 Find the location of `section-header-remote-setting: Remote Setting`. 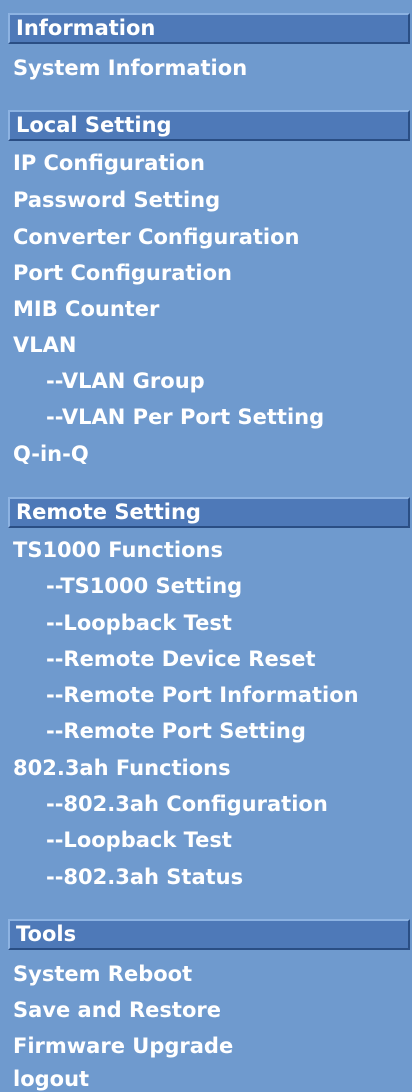

section-header-remote-setting: Remote Setting is located at coordinates (209, 512).